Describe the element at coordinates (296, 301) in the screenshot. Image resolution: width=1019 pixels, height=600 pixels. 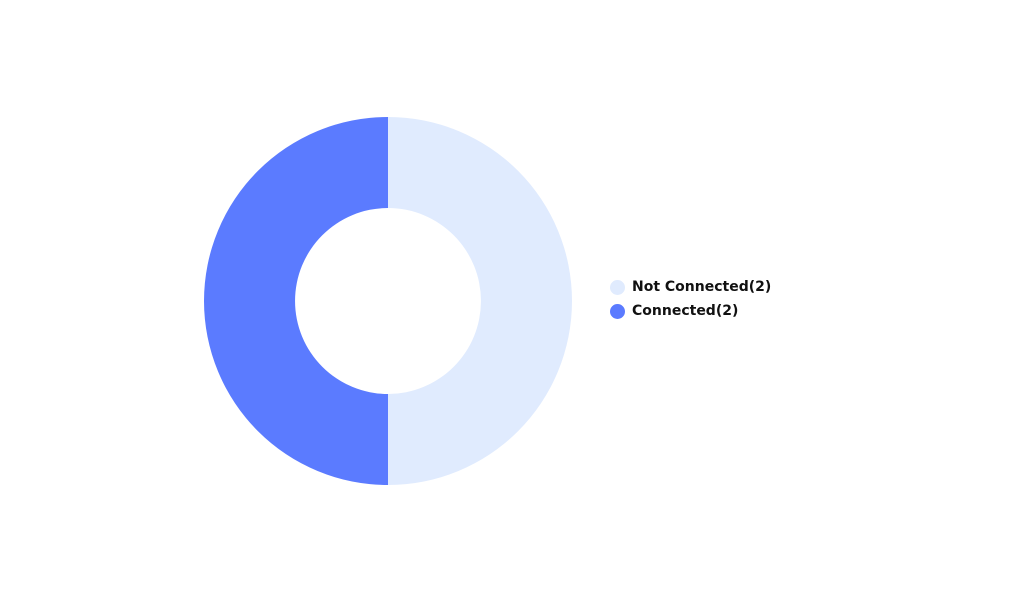
I see `donut-slice-connected` at that location.